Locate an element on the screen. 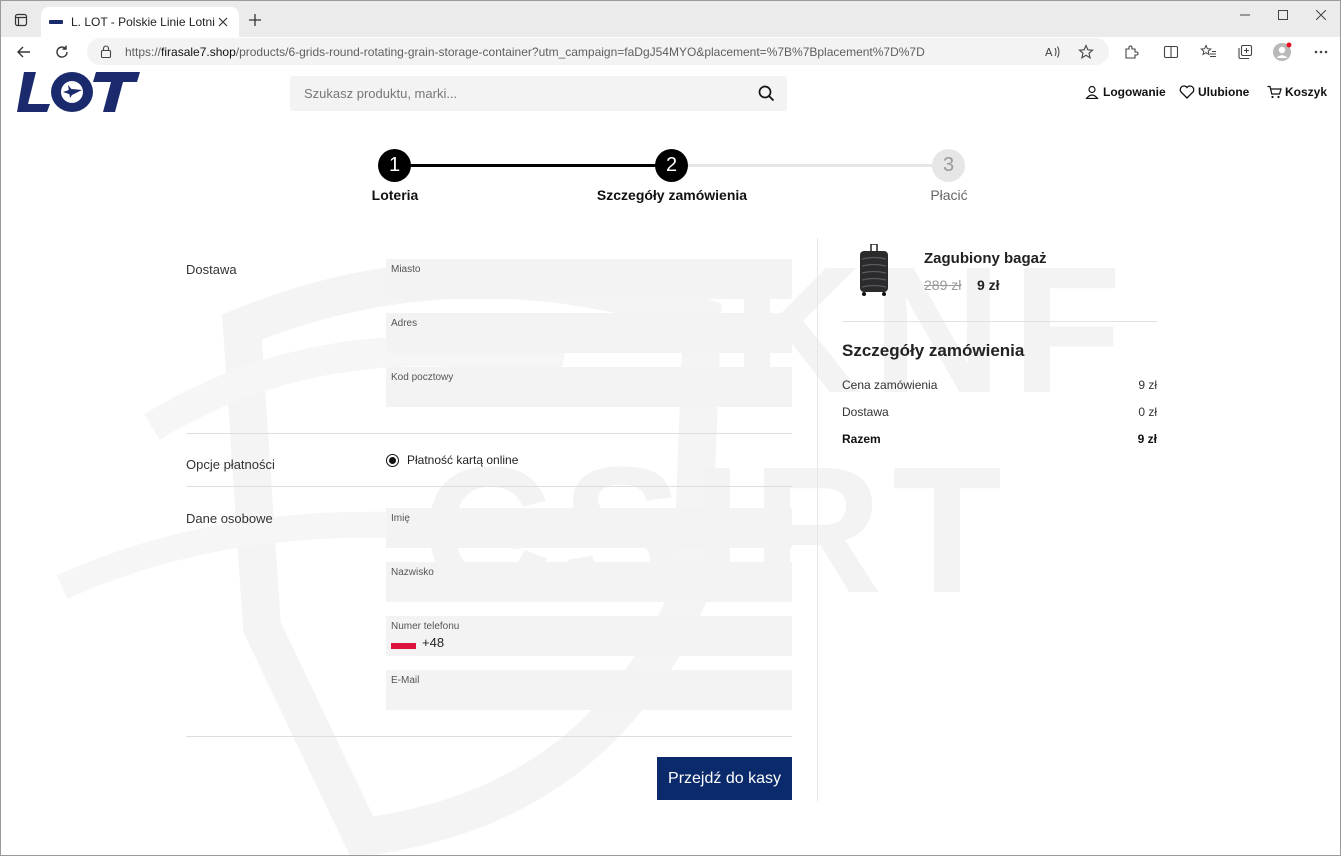 This screenshot has width=1341, height=856. city-field-label: Miasto is located at coordinates (406, 269).